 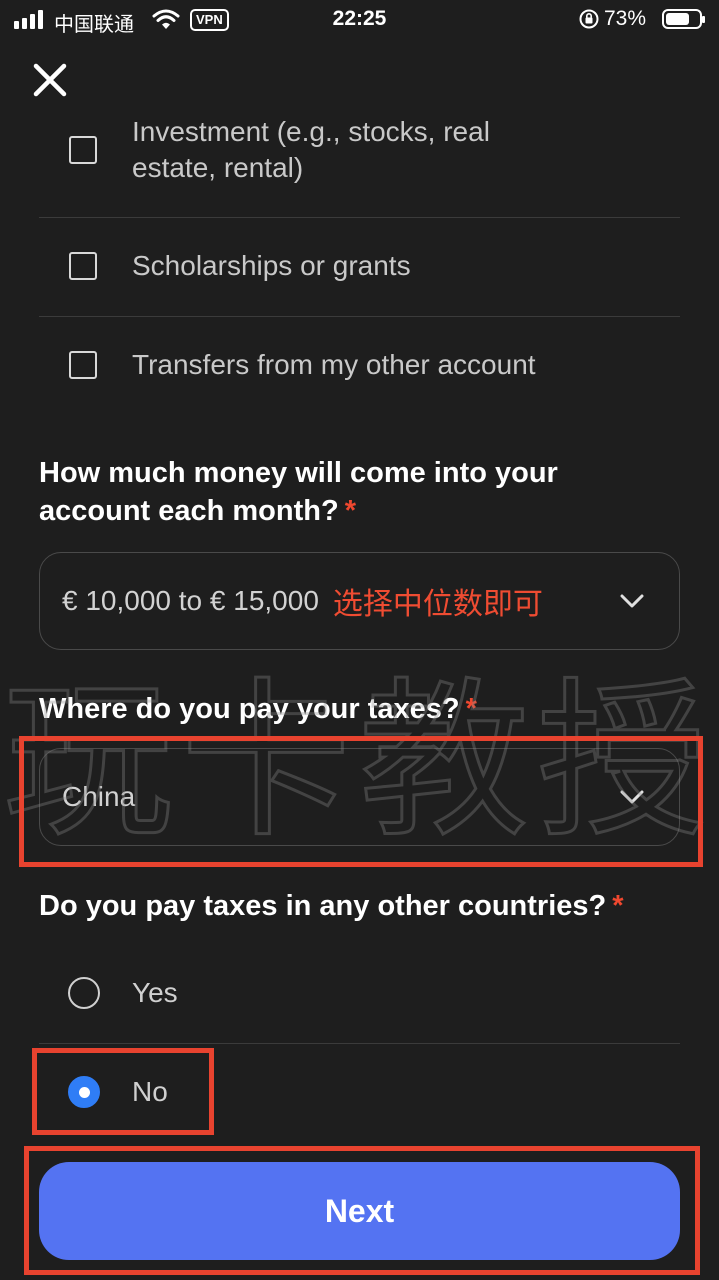 What do you see at coordinates (155, 992) in the screenshot?
I see `radio-label: Yes` at bounding box center [155, 992].